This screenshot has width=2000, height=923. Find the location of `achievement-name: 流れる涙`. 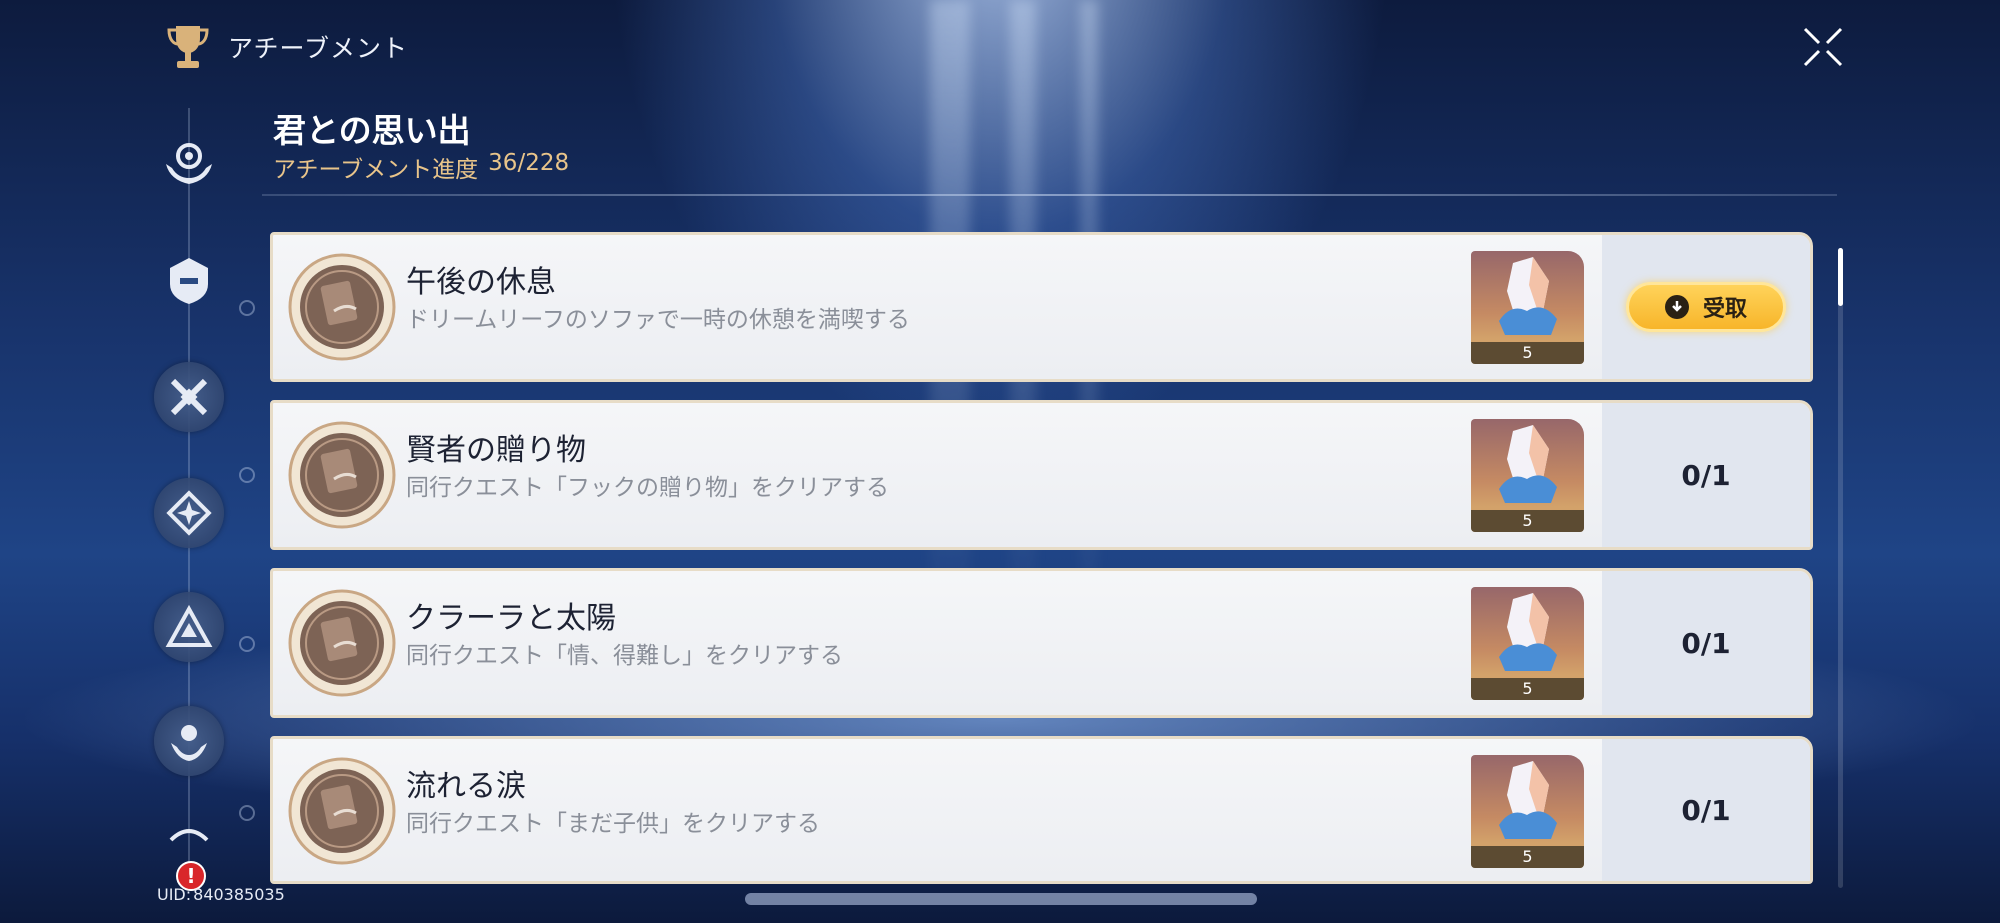

achievement-name: 流れる涙 is located at coordinates (466, 786).